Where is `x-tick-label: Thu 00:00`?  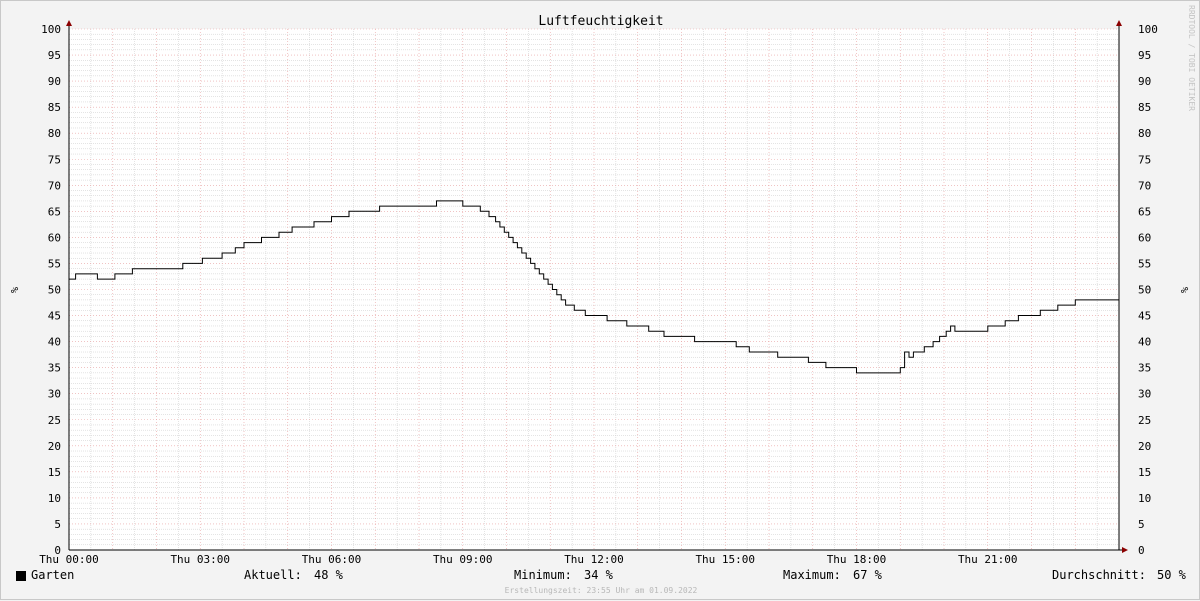 x-tick-label: Thu 00:00 is located at coordinates (69, 559).